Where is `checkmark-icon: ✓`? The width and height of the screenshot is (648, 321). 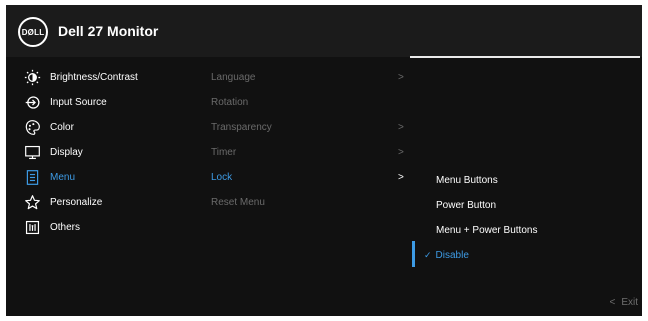 checkmark-icon: ✓ is located at coordinates (428, 255).